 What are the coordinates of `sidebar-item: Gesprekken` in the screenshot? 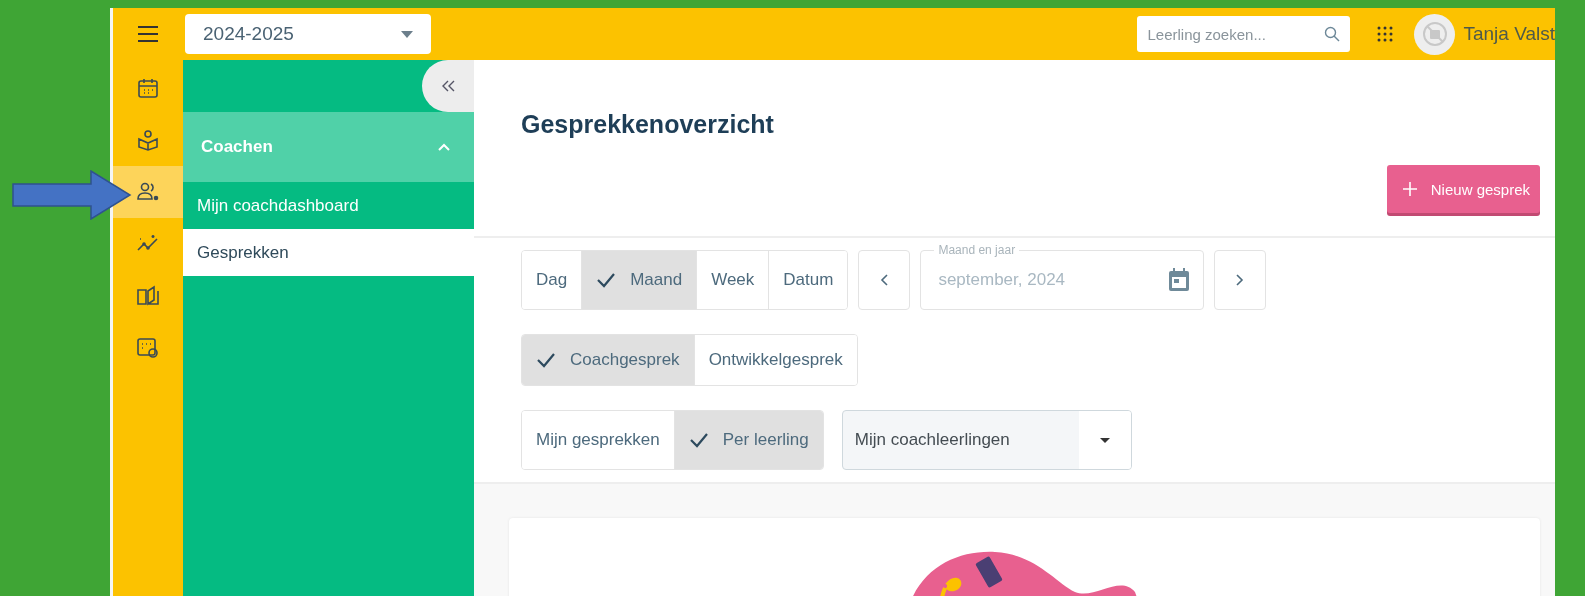 It's located at (328, 252).